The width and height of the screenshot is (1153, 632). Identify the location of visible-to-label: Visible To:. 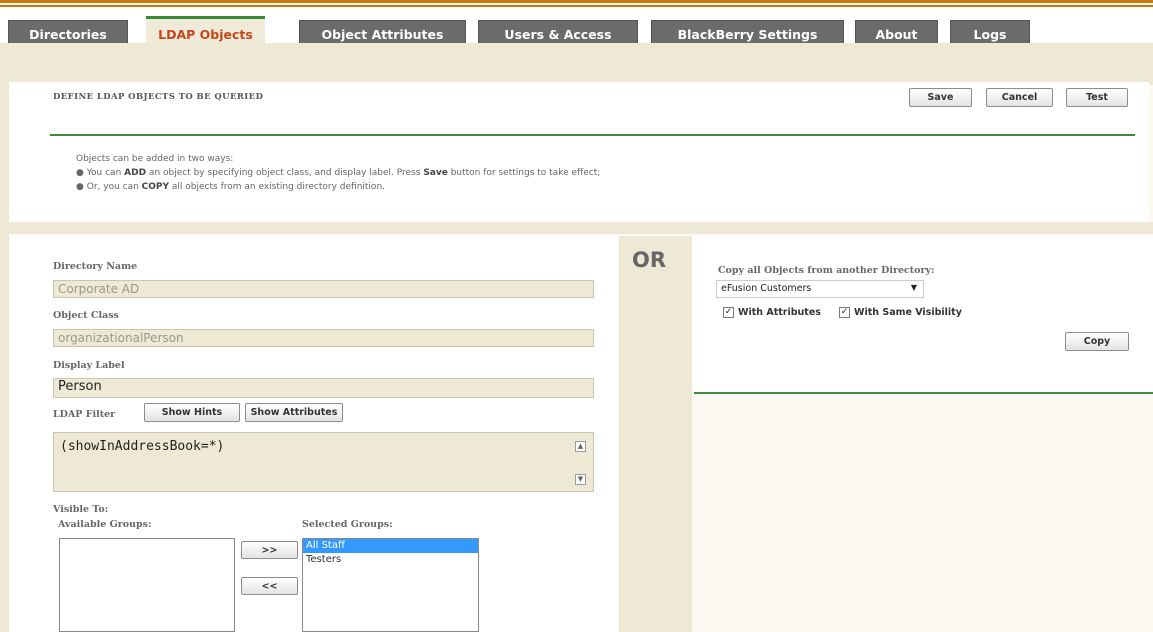
(81, 509).